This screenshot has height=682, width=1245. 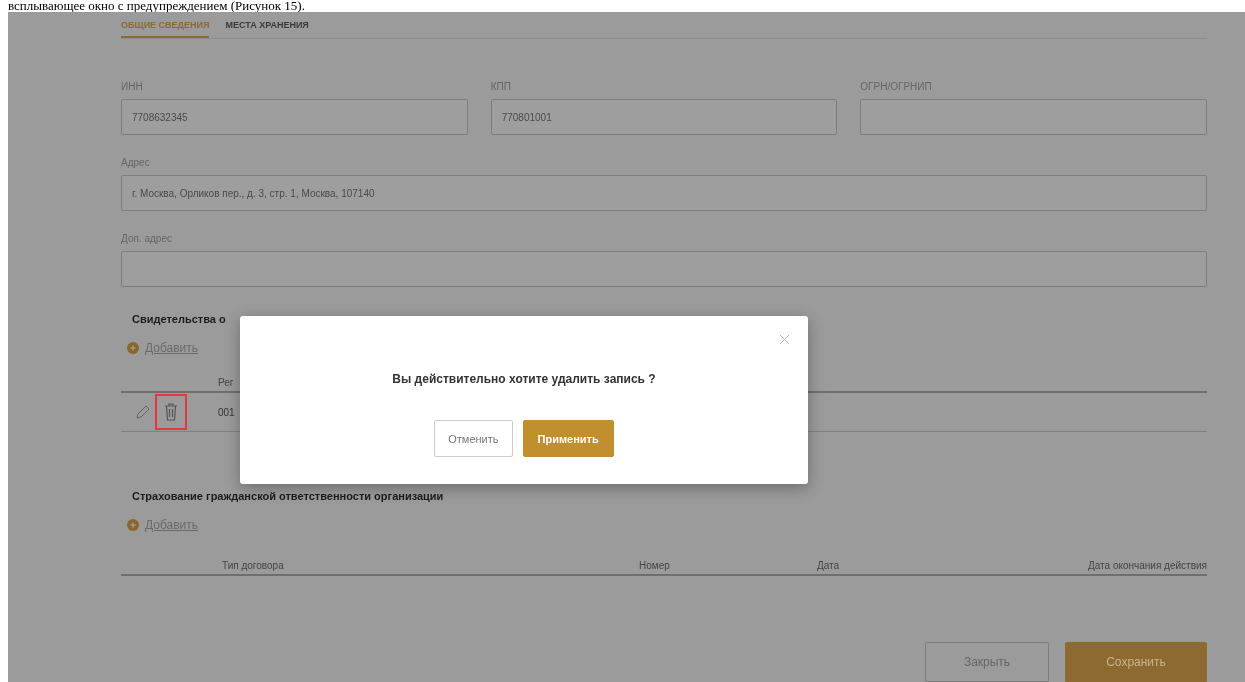 What do you see at coordinates (171, 412) in the screenshot?
I see `trash-icon` at bounding box center [171, 412].